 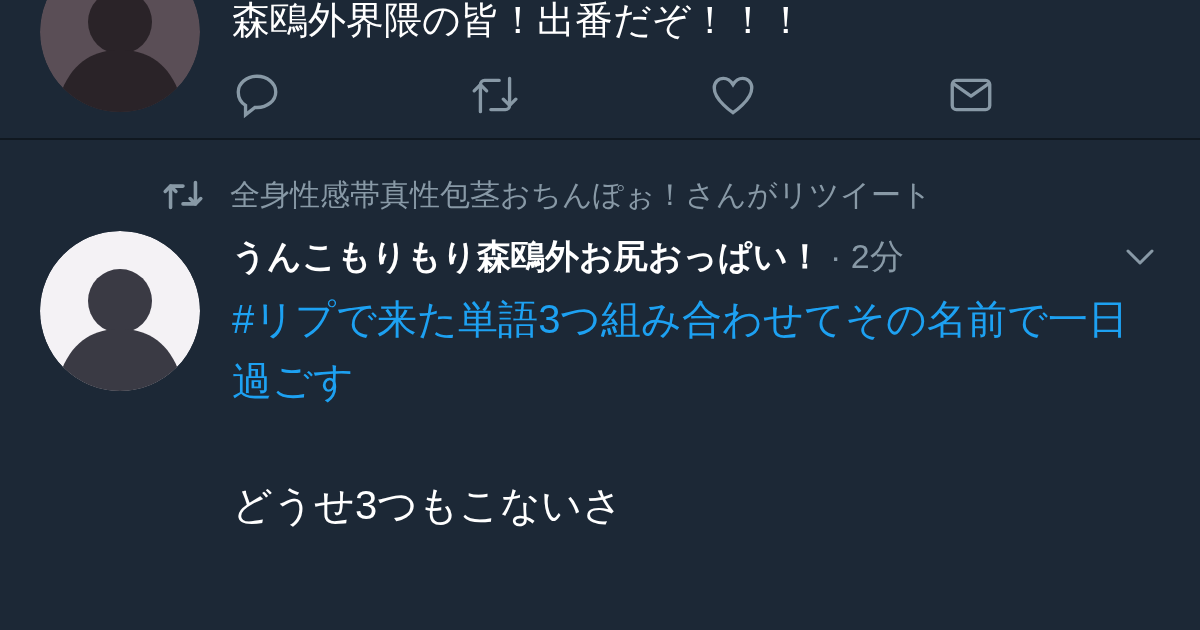 What do you see at coordinates (183, 194) in the screenshot?
I see `retweet-icon` at bounding box center [183, 194].